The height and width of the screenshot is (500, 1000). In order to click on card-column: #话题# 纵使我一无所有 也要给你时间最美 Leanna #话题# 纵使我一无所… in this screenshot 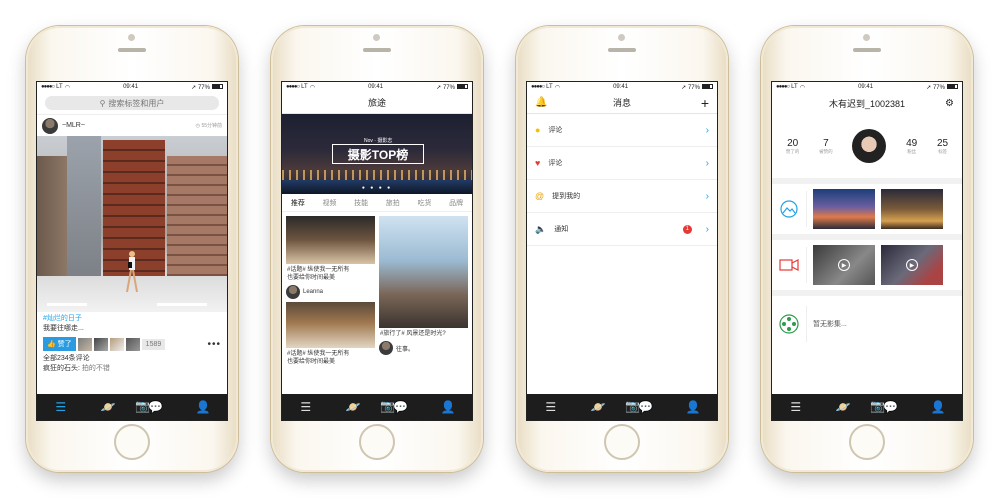, I will do `click(330, 292)`.